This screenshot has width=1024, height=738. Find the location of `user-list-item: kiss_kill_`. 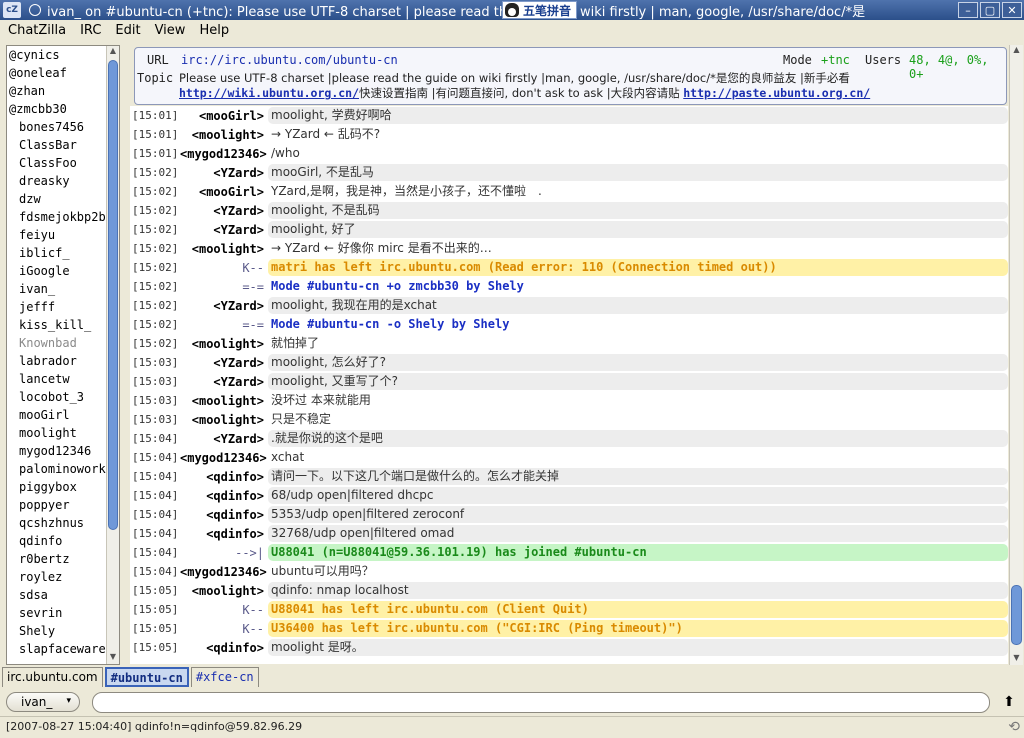

user-list-item: kiss_kill_ is located at coordinates (63, 325).